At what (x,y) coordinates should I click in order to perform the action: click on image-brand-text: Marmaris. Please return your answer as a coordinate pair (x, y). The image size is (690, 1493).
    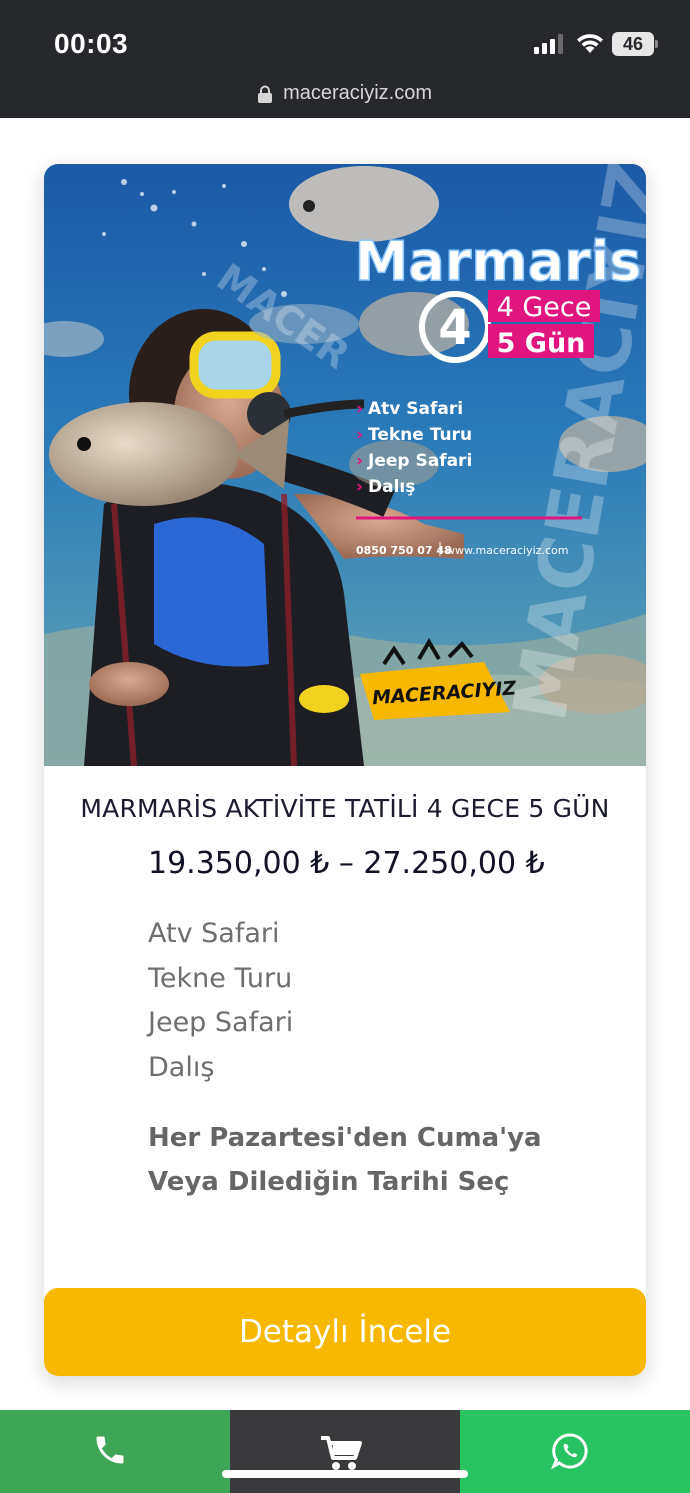
    Looking at the image, I should click on (498, 261).